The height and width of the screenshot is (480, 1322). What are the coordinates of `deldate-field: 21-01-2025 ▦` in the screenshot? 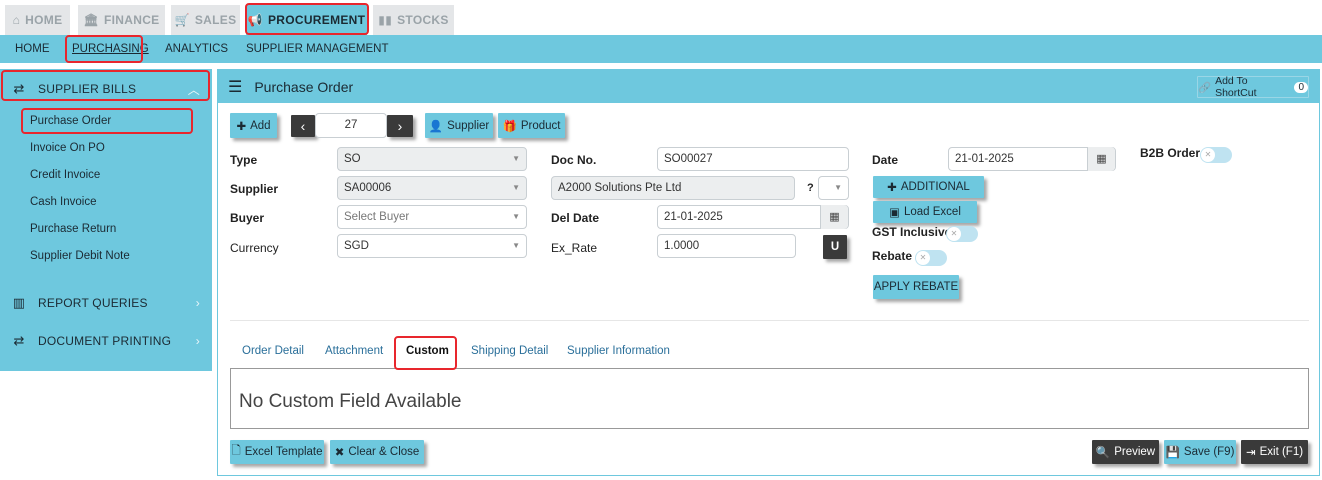 It's located at (753, 217).